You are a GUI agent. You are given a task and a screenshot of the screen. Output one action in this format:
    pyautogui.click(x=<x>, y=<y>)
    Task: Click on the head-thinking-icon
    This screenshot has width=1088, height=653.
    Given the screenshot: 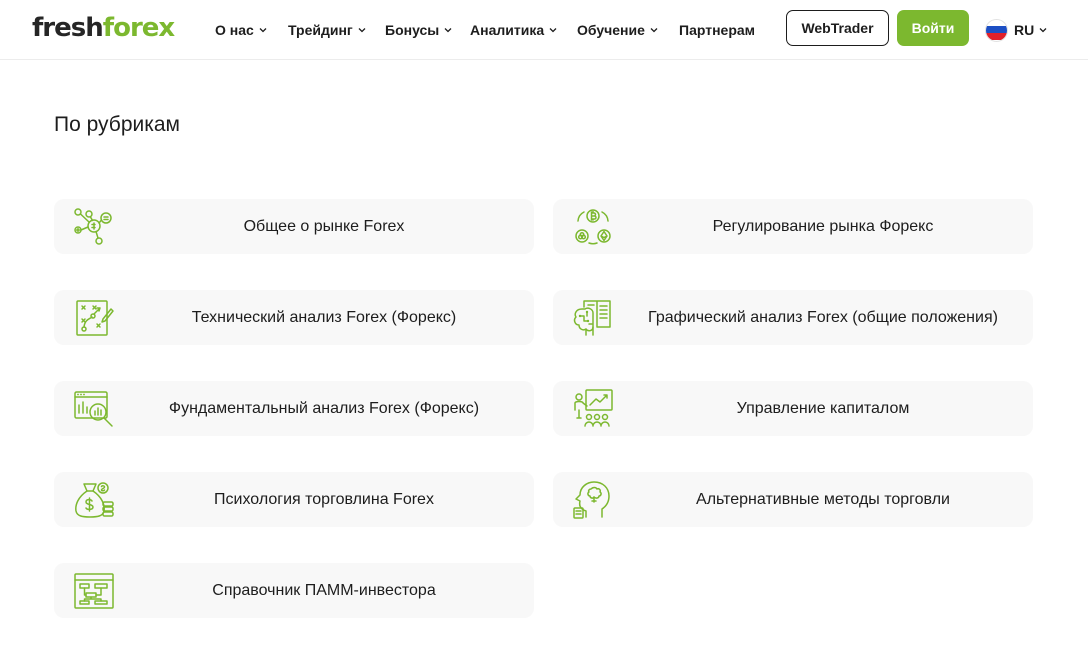 What is the action you would take?
    pyautogui.click(x=591, y=500)
    